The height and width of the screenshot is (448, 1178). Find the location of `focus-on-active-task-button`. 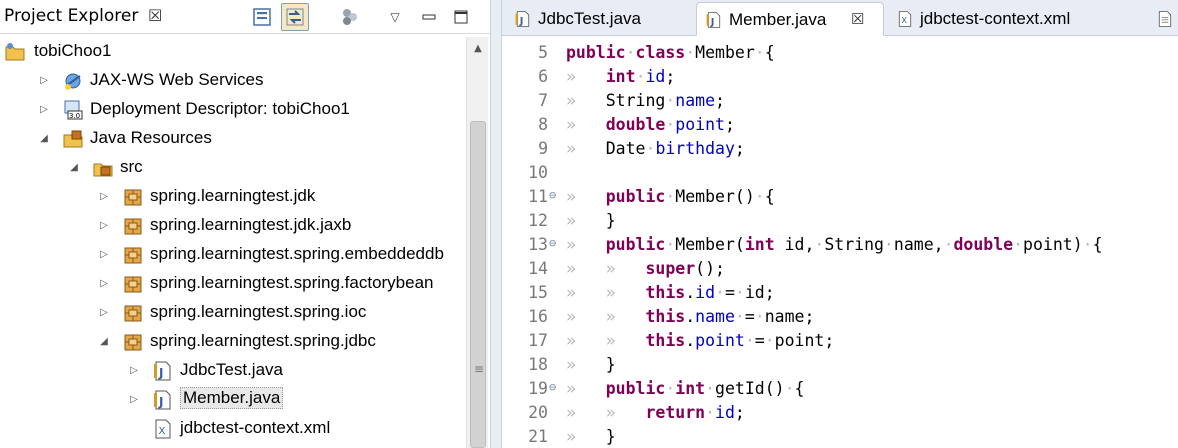

focus-on-active-task-button is located at coordinates (350, 17).